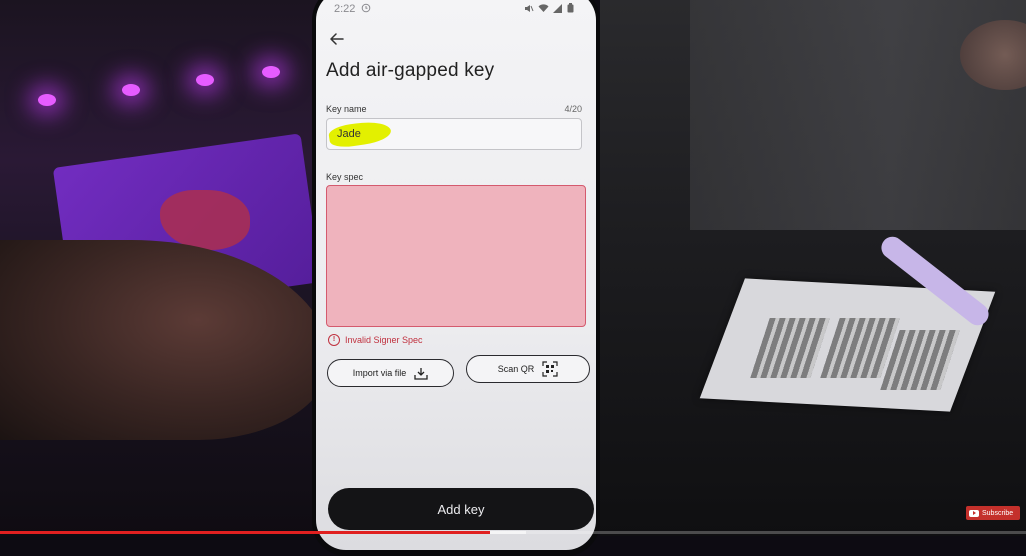 The image size is (1026, 556). I want to click on wifi-icon, so click(543, 9).